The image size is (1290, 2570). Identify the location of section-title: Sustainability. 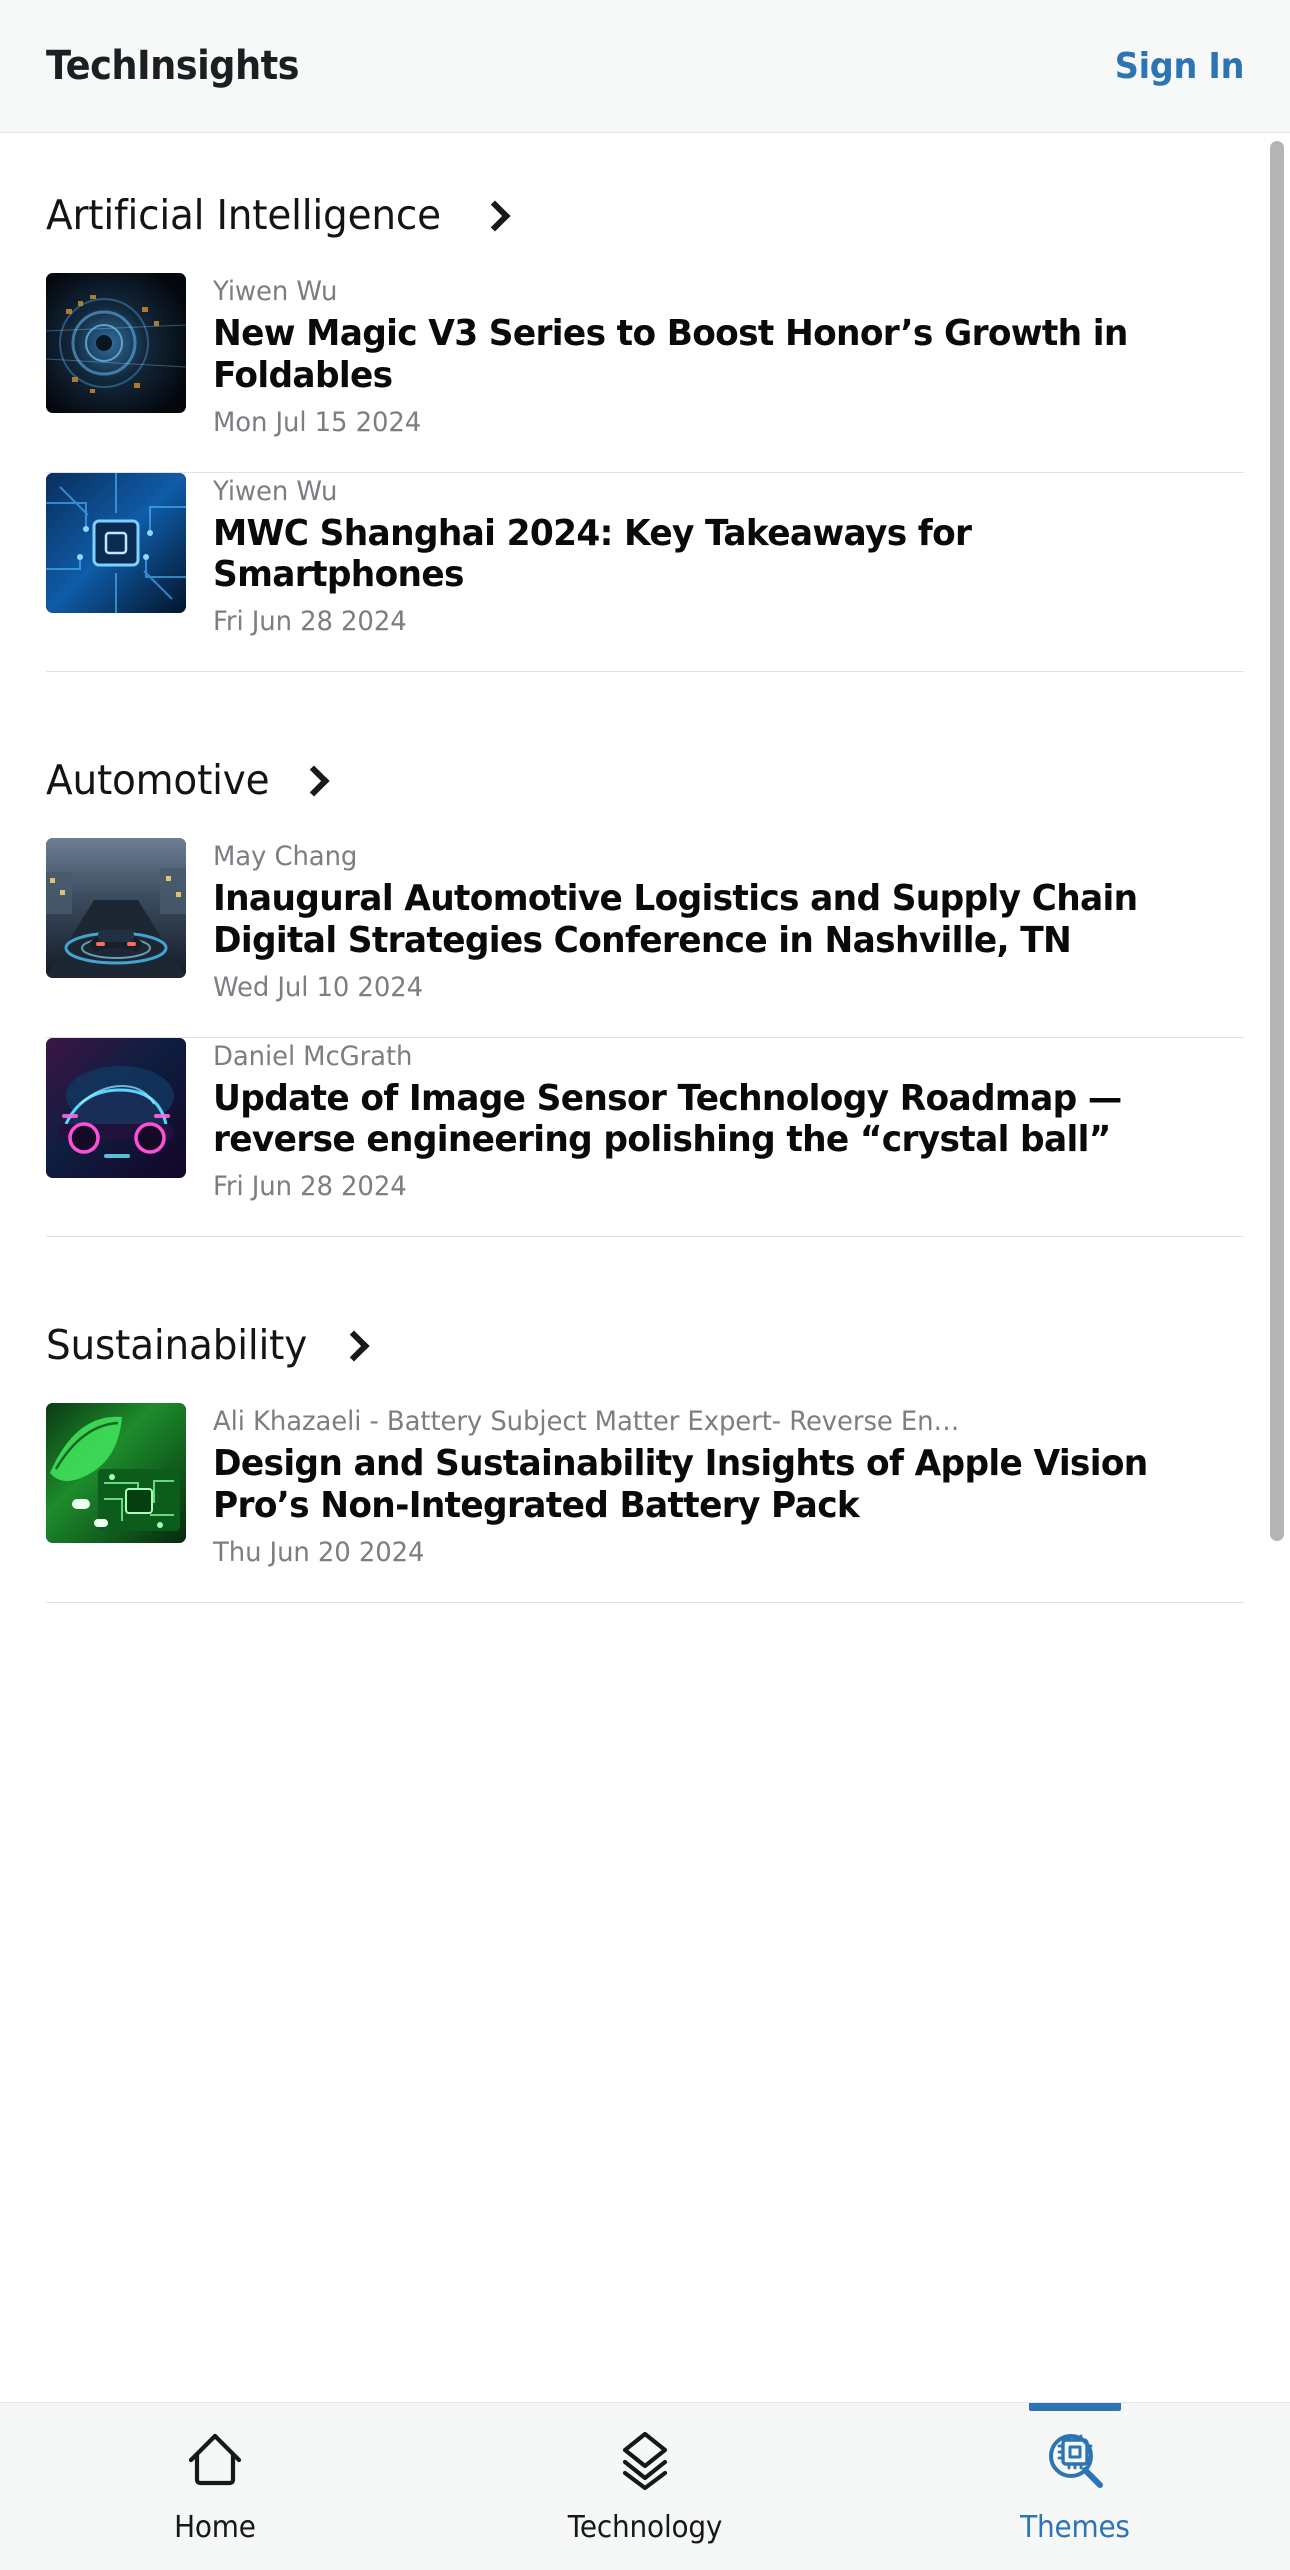
(177, 1345).